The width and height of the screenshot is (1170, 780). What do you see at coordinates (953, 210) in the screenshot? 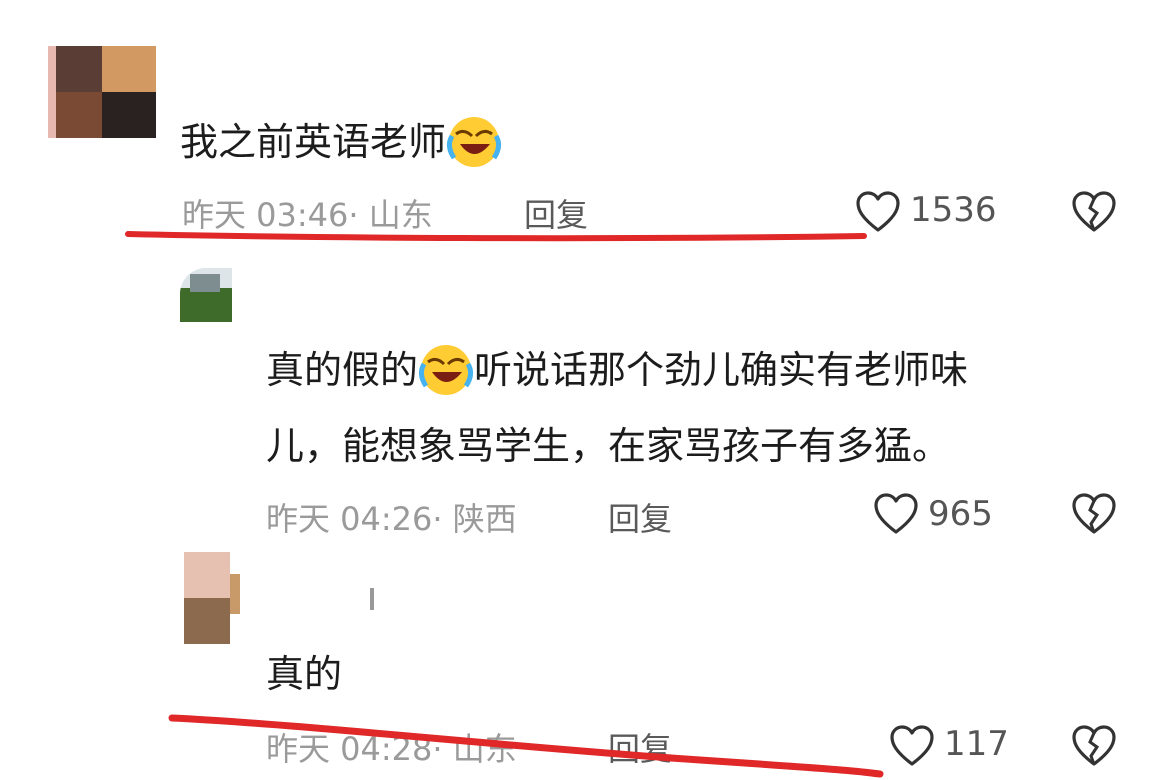
I see `like-count: 1536` at bounding box center [953, 210].